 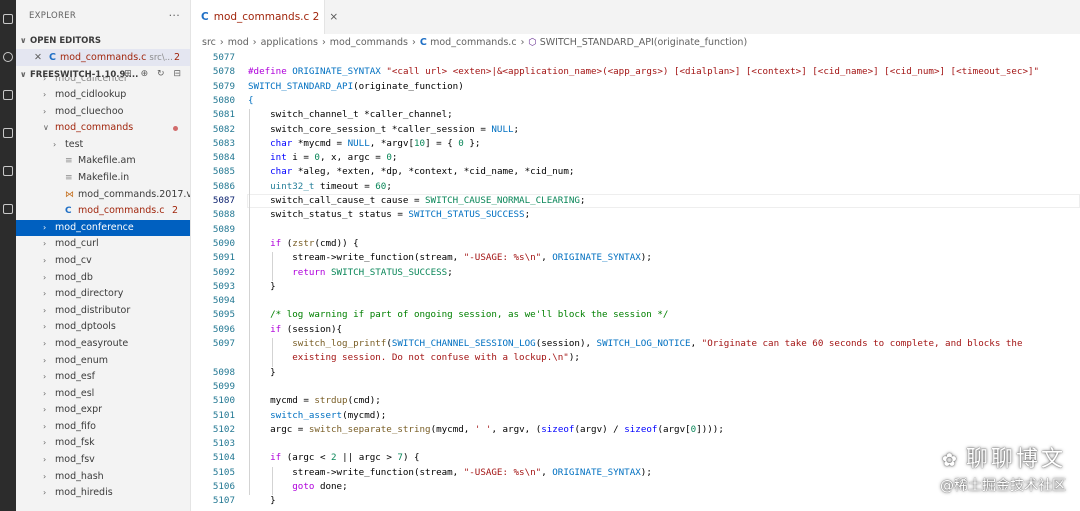 What do you see at coordinates (333, 17) in the screenshot?
I see `close-icon: ×` at bounding box center [333, 17].